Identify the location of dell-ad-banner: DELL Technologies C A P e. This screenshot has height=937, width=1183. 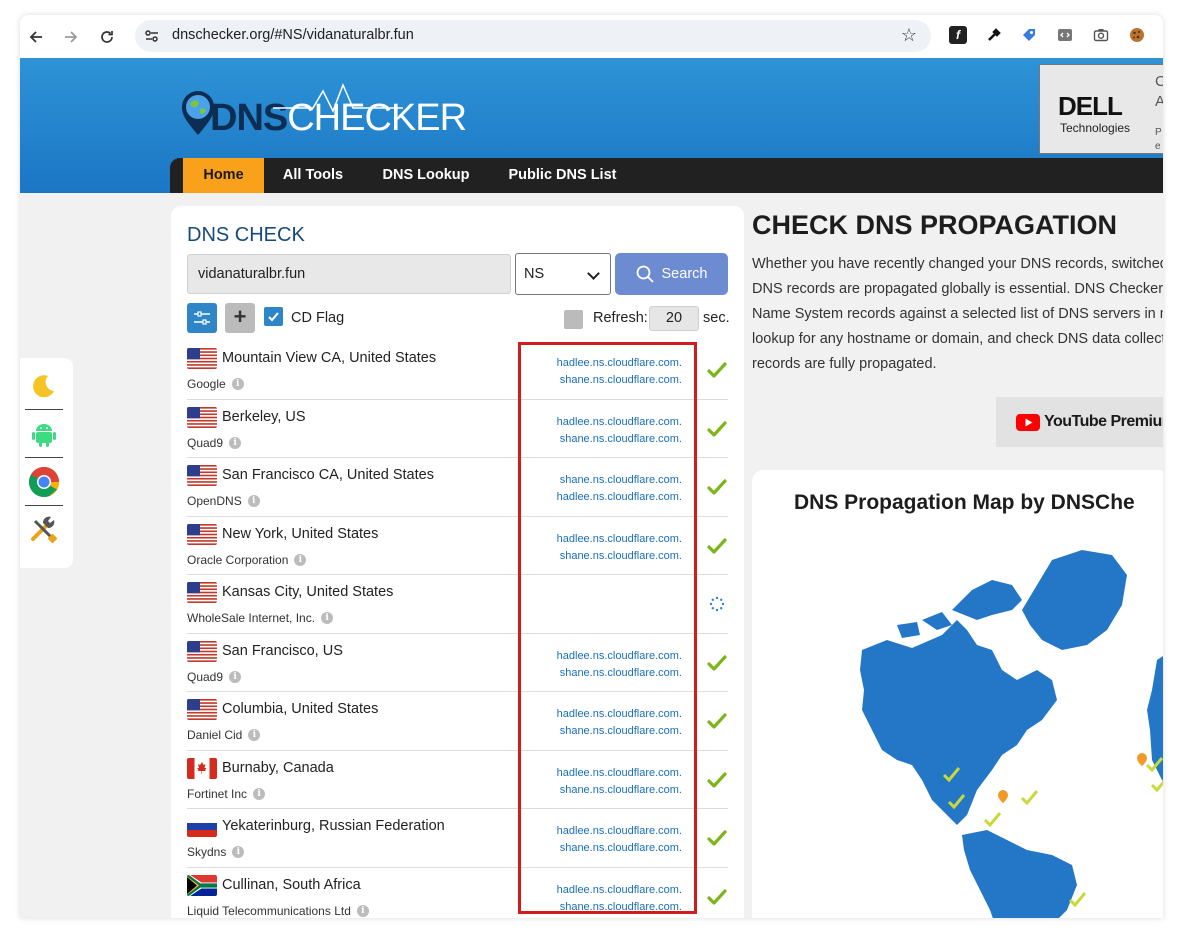
(1101, 109).